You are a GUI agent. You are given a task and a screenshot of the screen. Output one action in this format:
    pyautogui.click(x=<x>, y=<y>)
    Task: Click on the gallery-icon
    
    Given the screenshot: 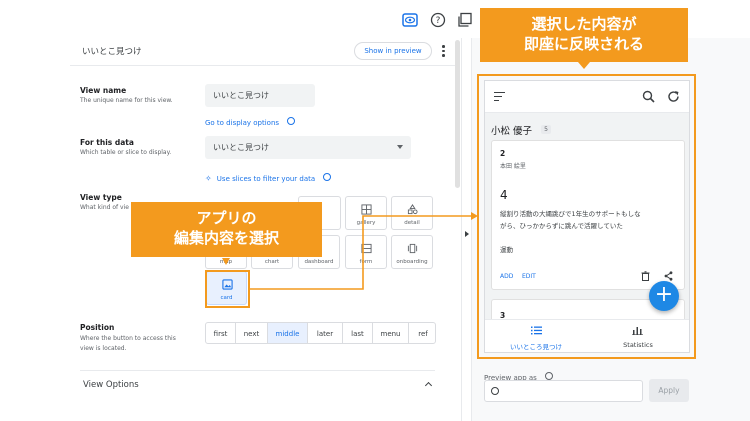 What is the action you would take?
    pyautogui.click(x=366, y=209)
    